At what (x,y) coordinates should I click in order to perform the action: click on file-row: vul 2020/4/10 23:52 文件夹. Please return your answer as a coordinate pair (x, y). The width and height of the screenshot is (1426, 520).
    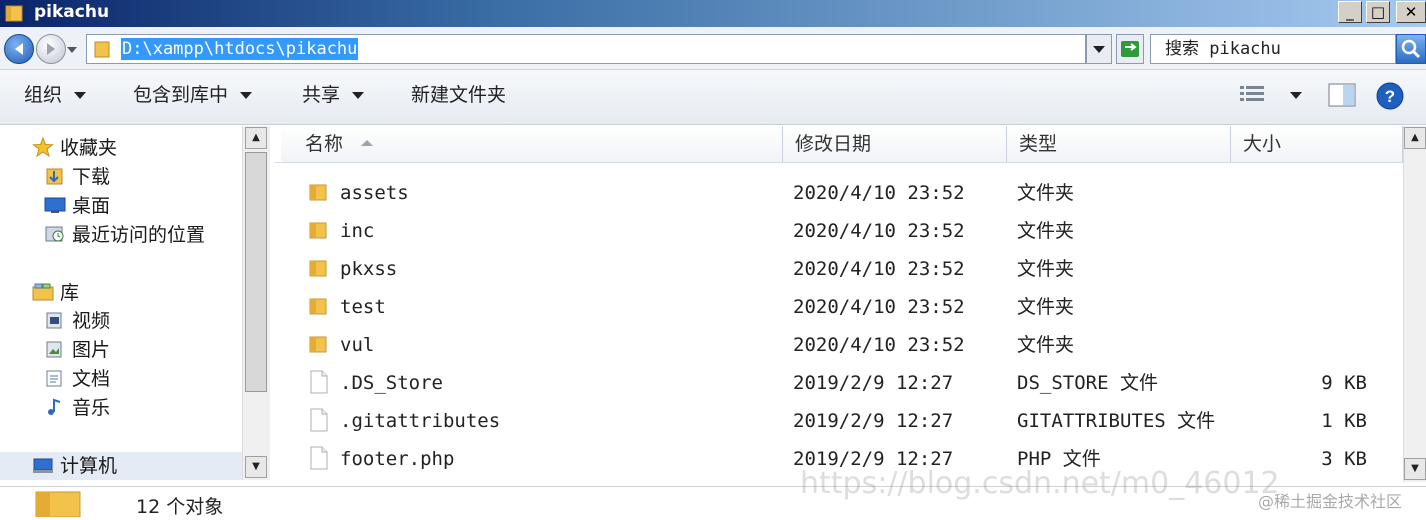
    Looking at the image, I should click on (839, 345).